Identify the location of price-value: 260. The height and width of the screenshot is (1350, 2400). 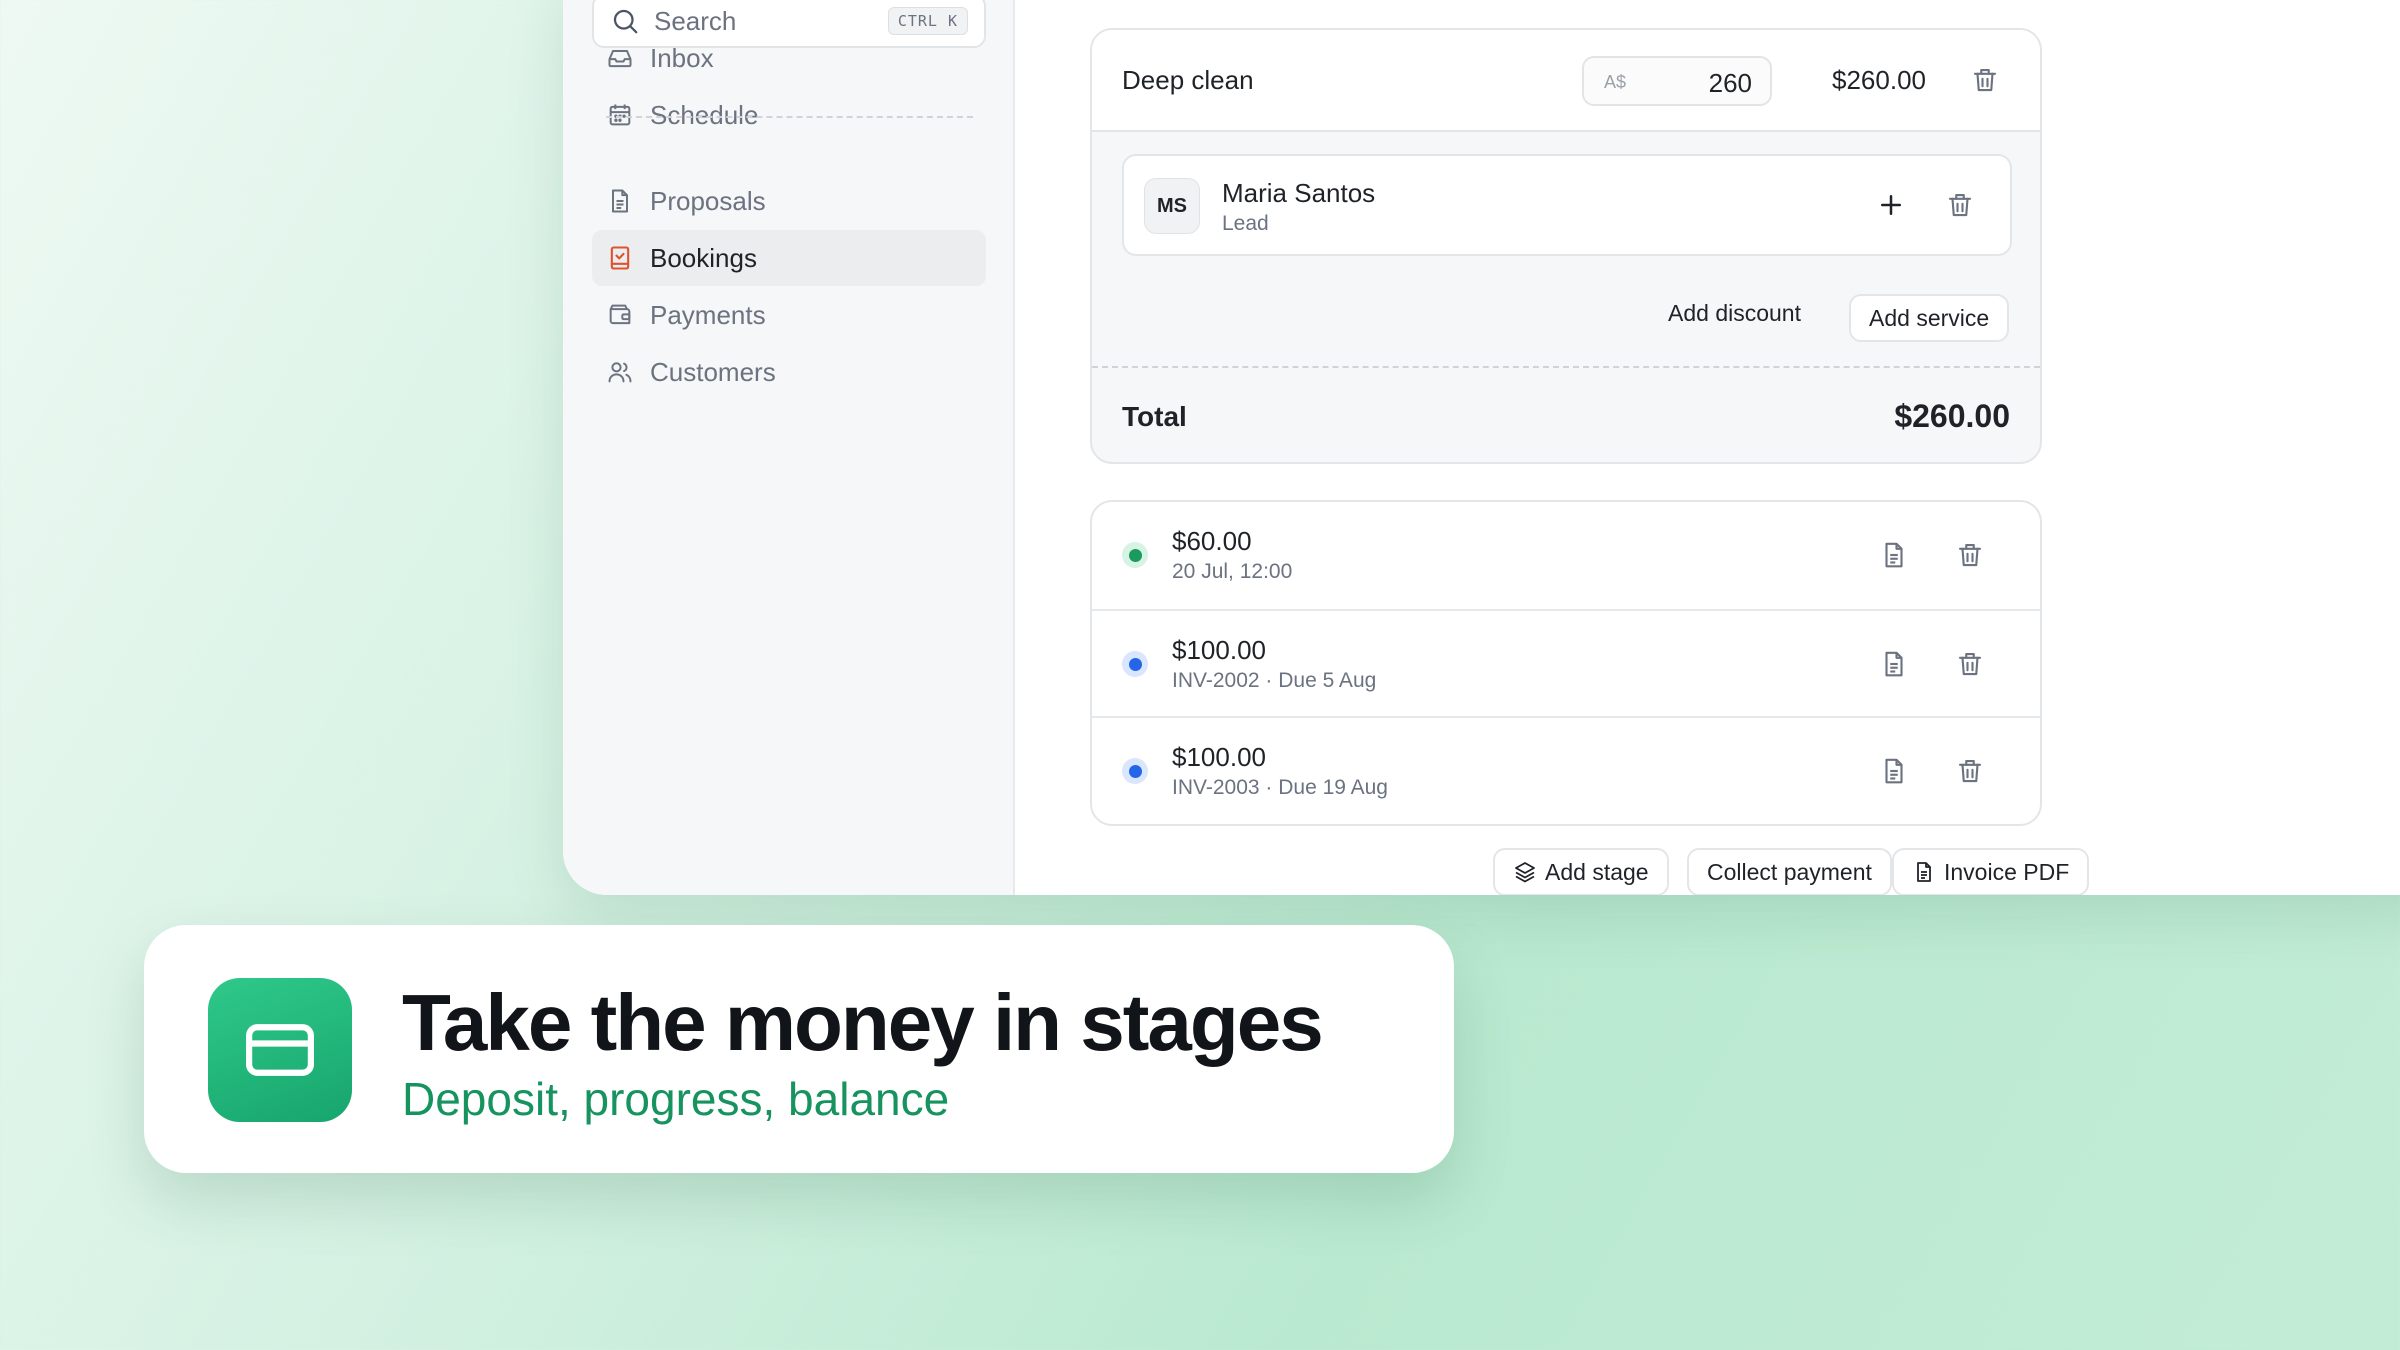
(1730, 83).